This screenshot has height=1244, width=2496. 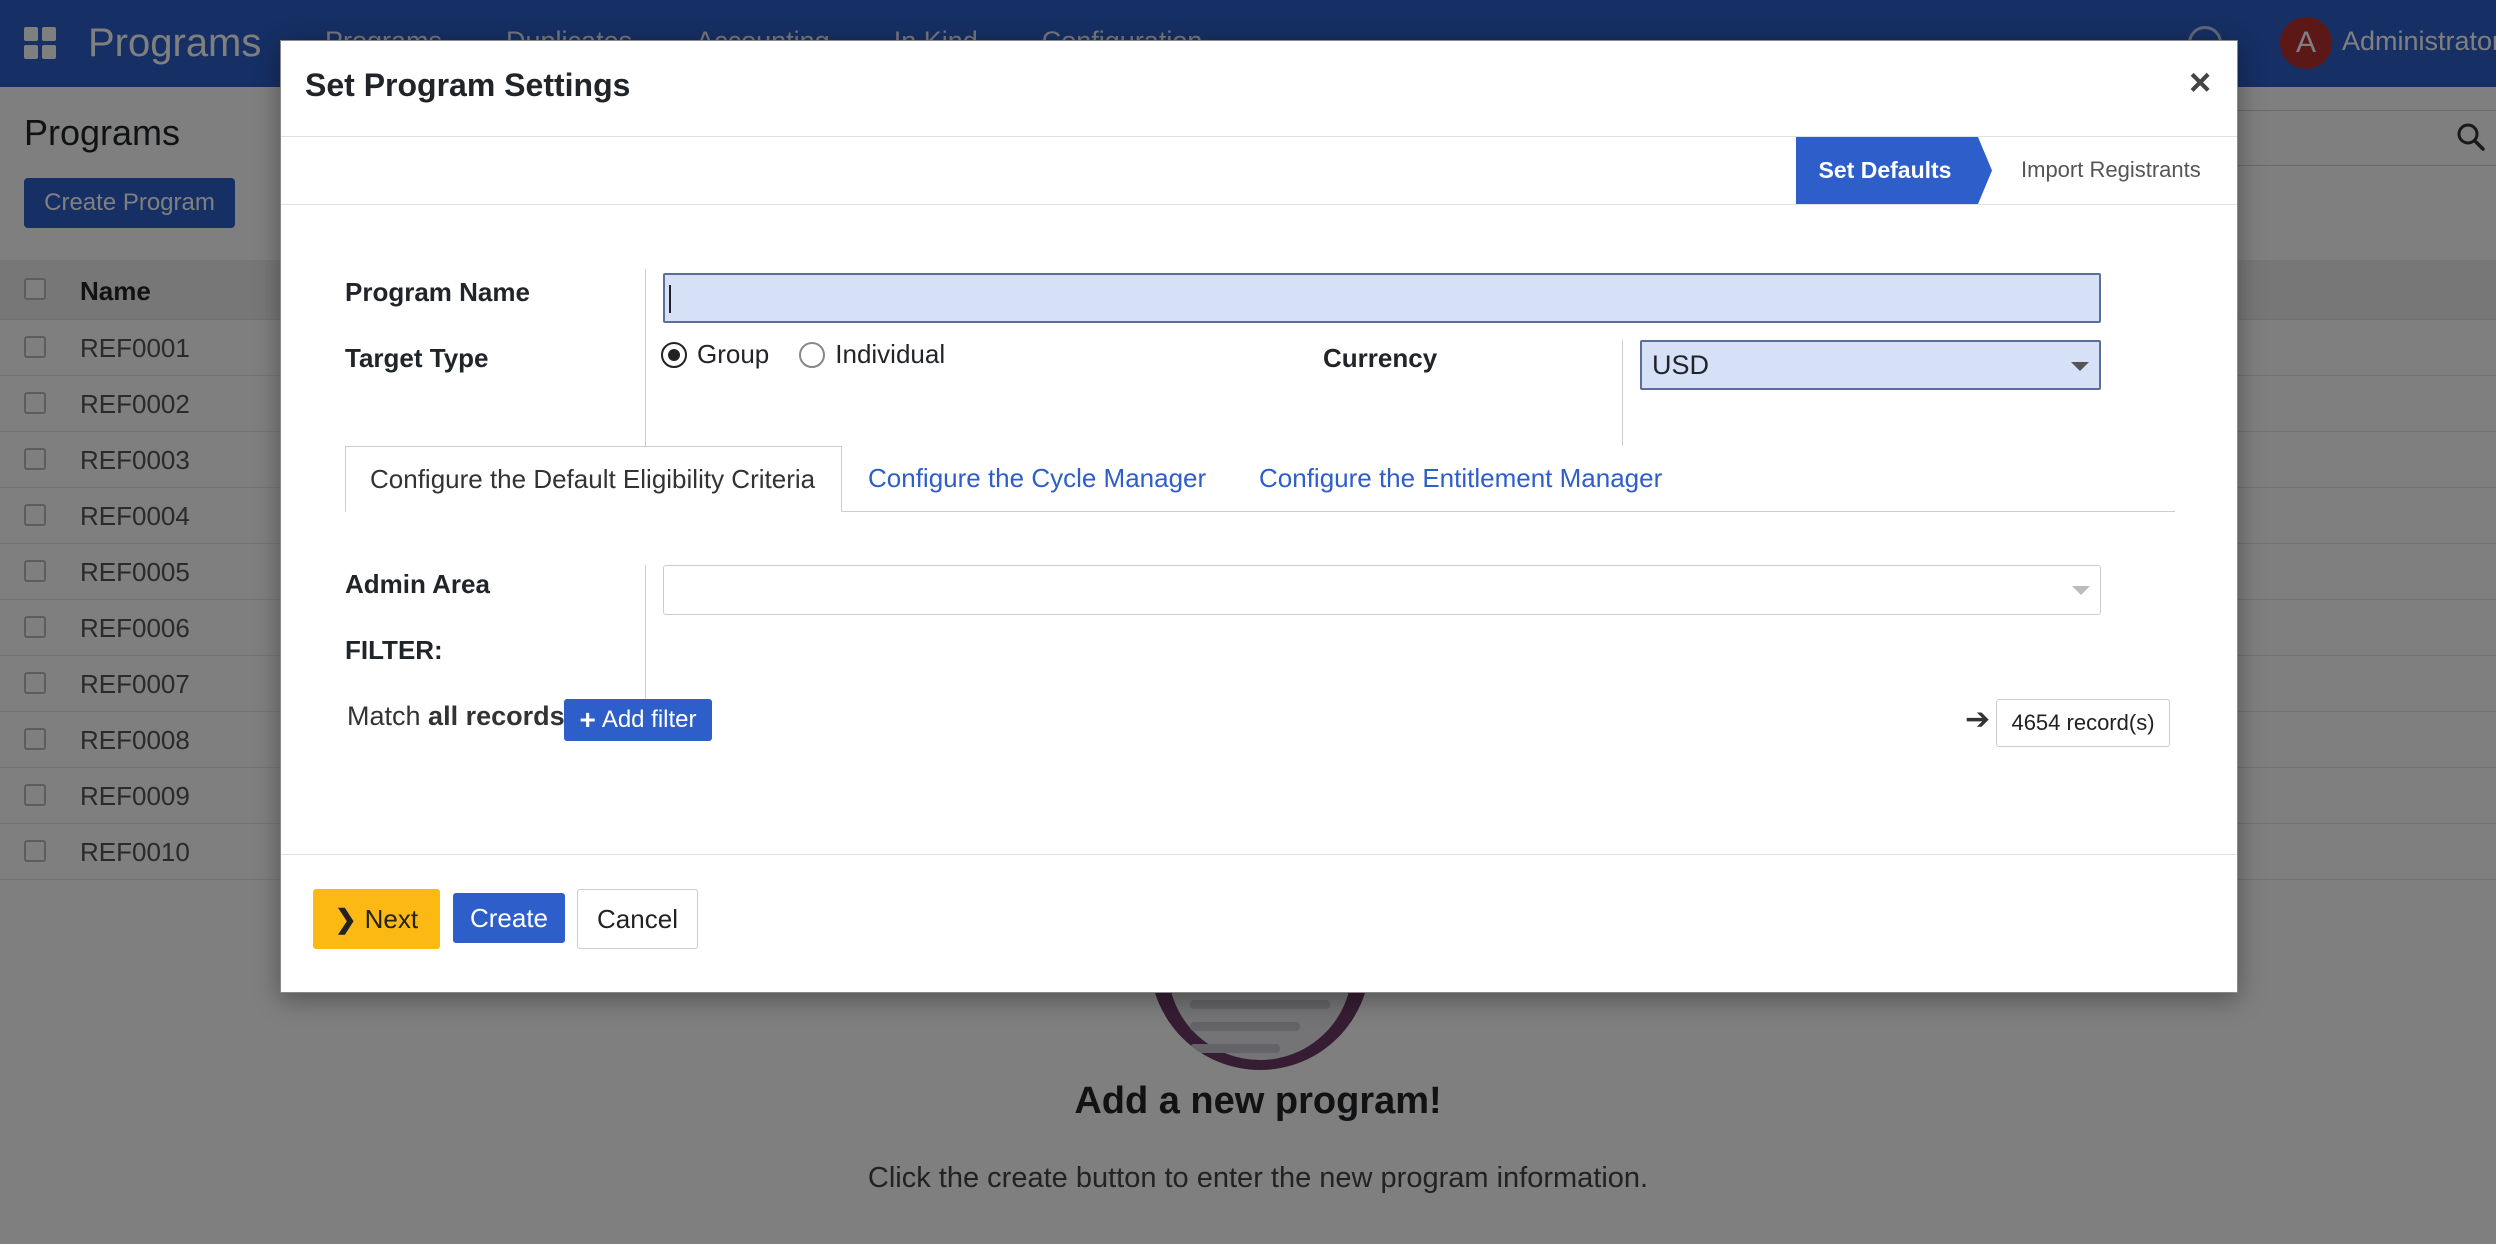 I want to click on target-type-label: Target Type, so click(x=417, y=358).